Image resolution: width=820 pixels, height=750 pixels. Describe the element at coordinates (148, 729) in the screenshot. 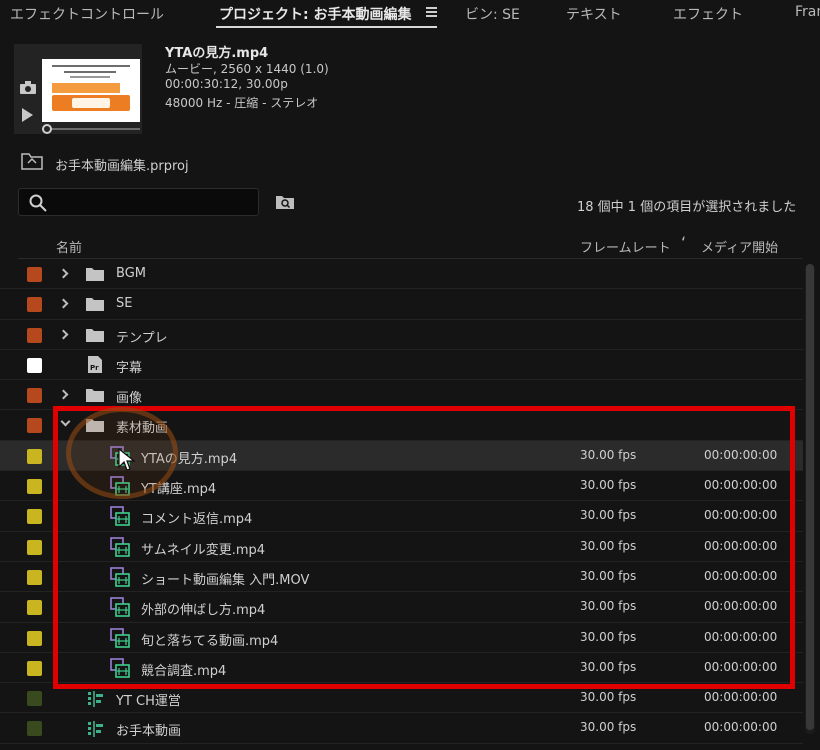

I see `item-name: お手本動画` at that location.